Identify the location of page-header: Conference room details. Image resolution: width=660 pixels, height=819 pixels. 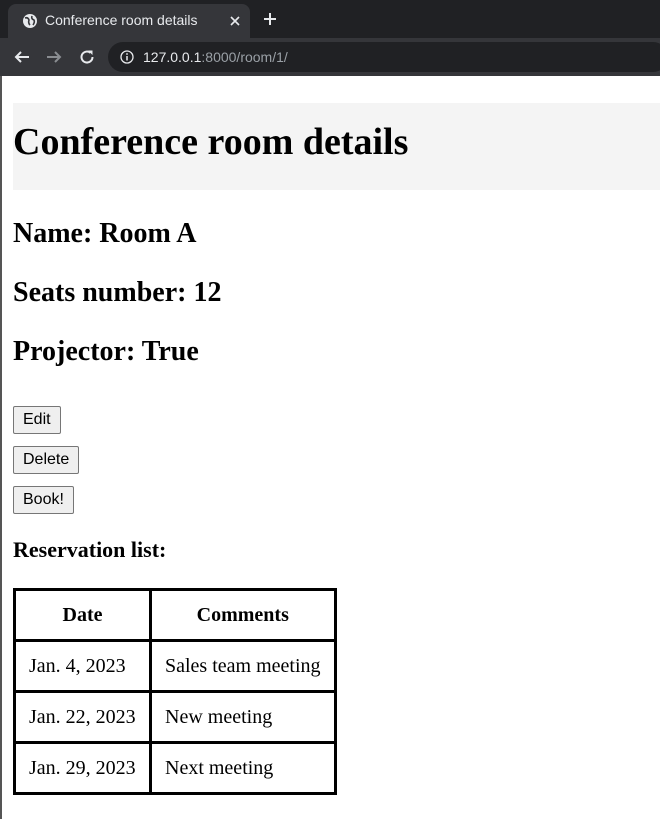
(336, 146).